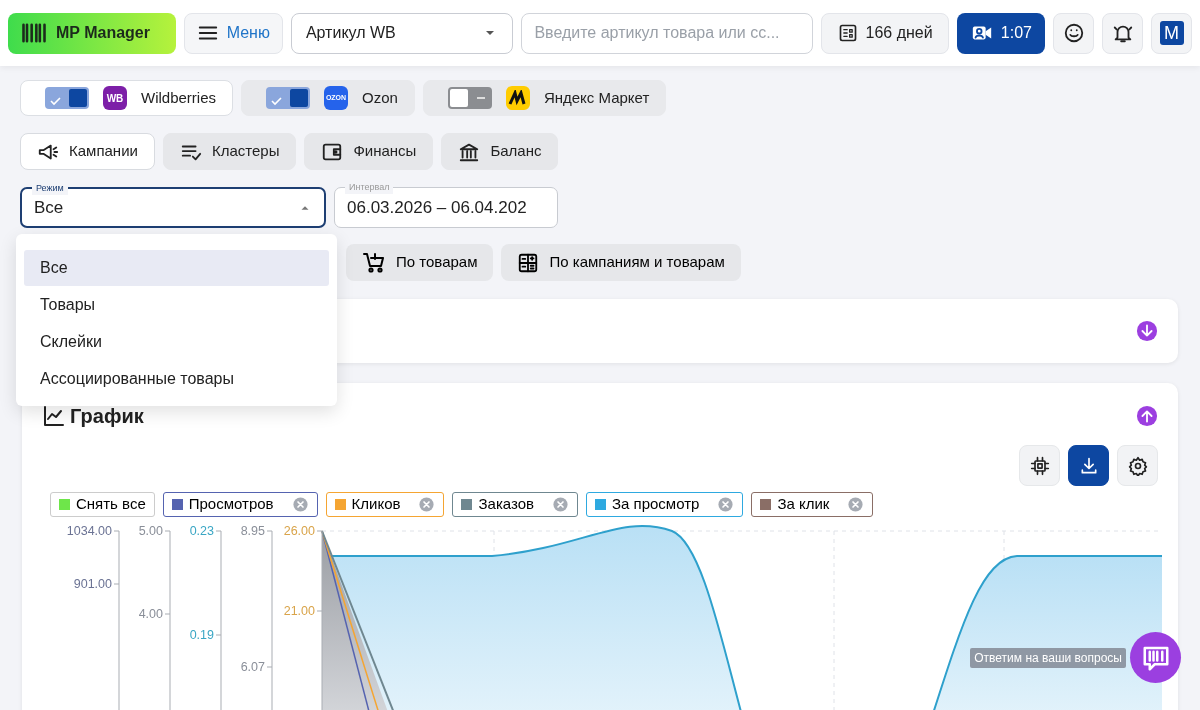 The image size is (1200, 710). What do you see at coordinates (596, 97) in the screenshot?
I see `marketplace-name: Яндекс Маркет` at bounding box center [596, 97].